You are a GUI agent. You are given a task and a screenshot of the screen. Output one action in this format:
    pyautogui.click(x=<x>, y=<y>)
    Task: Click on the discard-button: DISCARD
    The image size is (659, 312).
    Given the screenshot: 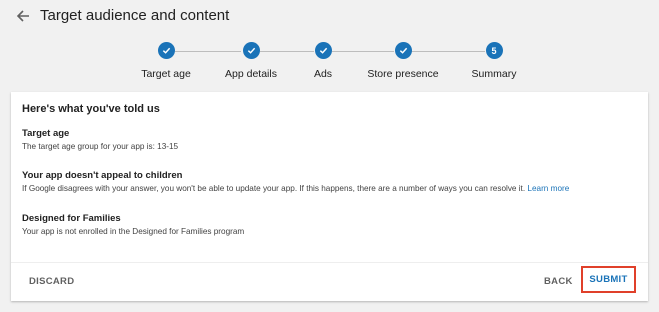 What is the action you would take?
    pyautogui.click(x=51, y=281)
    